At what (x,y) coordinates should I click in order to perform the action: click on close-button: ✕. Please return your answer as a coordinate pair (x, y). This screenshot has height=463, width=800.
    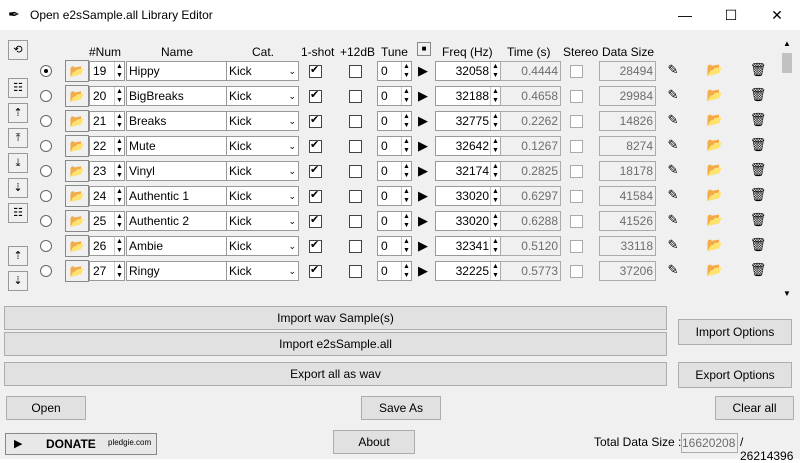
    Looking at the image, I should click on (777, 15).